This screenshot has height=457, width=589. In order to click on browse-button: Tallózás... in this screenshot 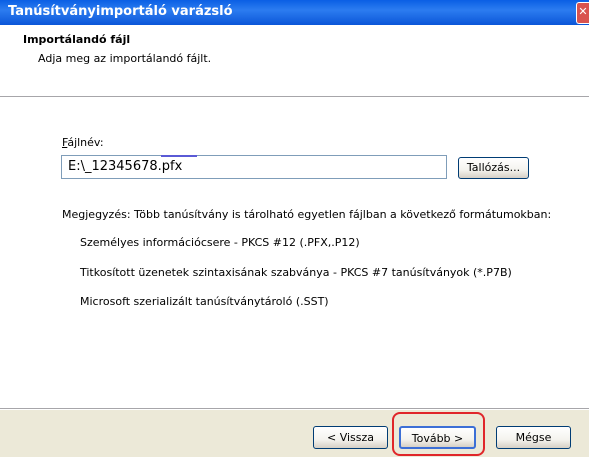, I will do `click(493, 168)`.